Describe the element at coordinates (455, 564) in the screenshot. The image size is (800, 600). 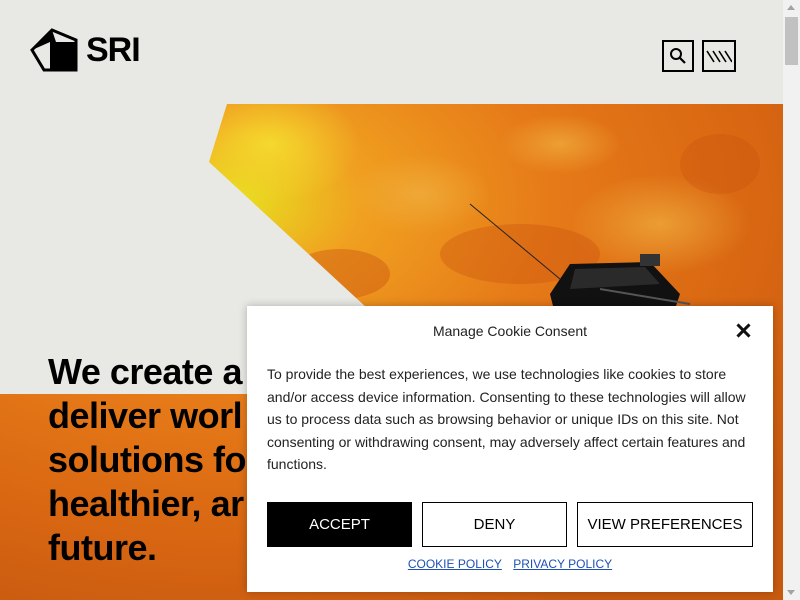
I see `cookie-policy-link: COOKIE POLICY` at that location.